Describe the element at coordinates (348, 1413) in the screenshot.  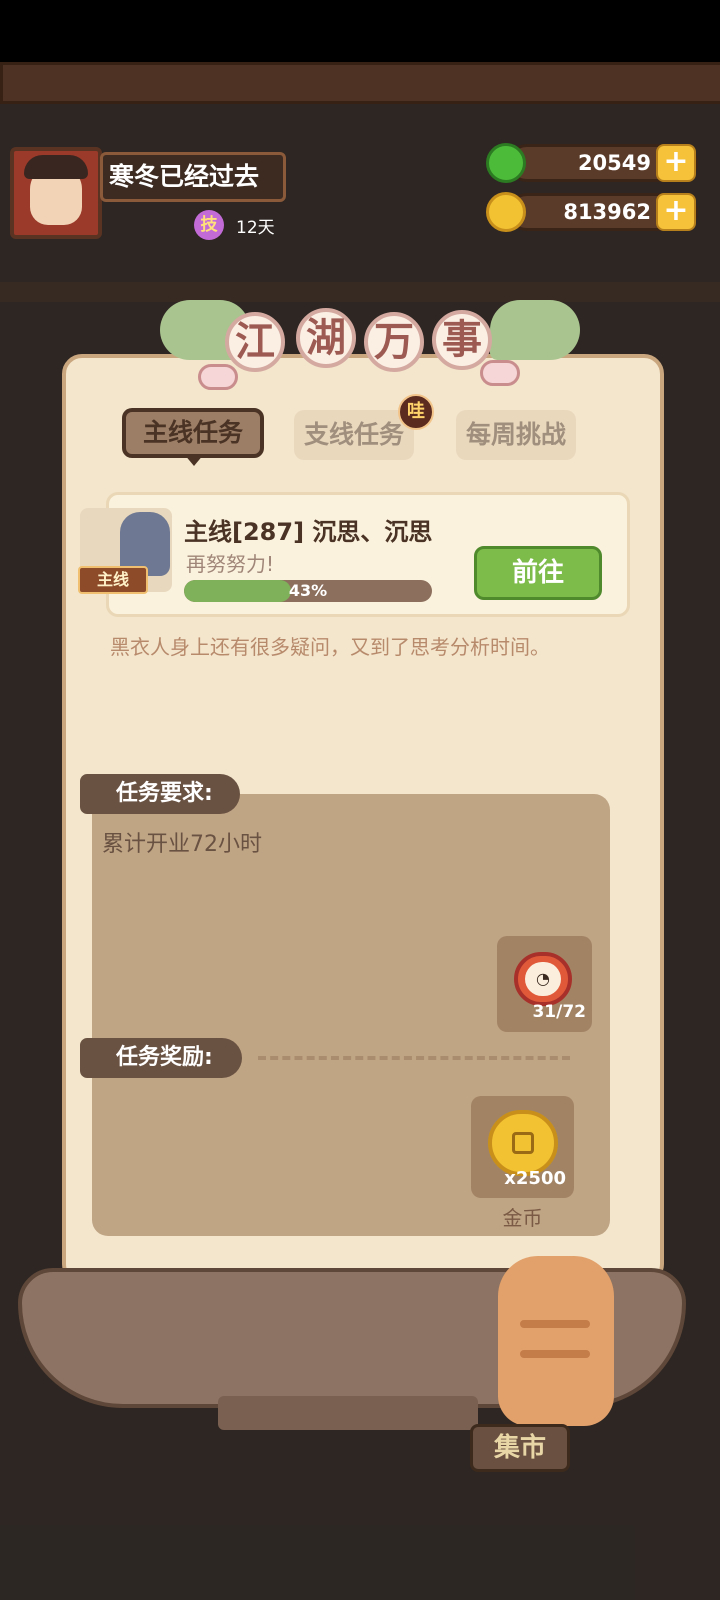
I see `bowl-base` at that location.